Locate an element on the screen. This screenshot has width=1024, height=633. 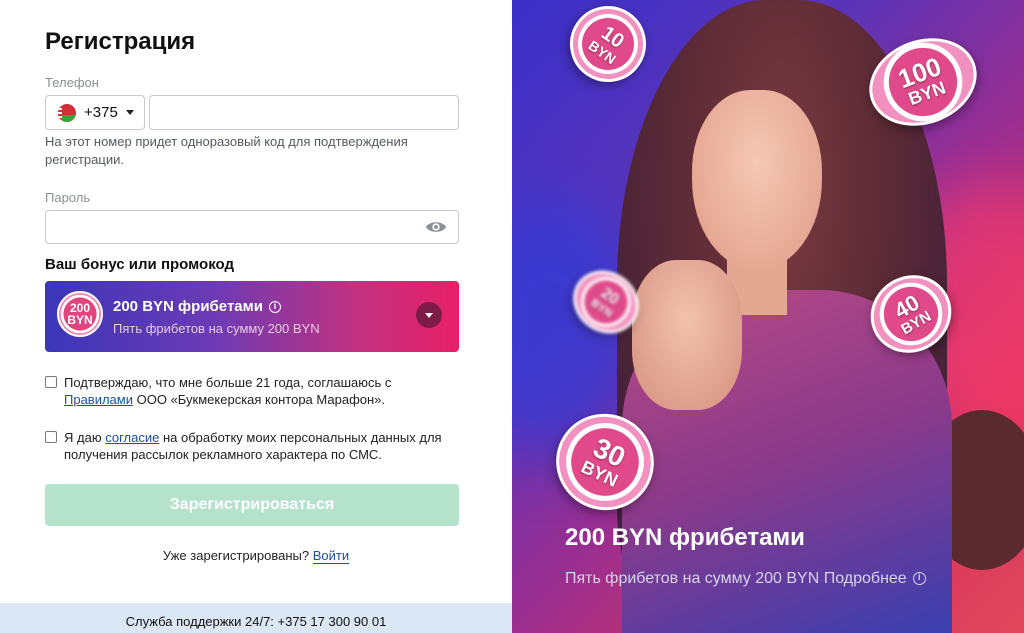
bonus-coin-currency: BYN is located at coordinates (80, 320).